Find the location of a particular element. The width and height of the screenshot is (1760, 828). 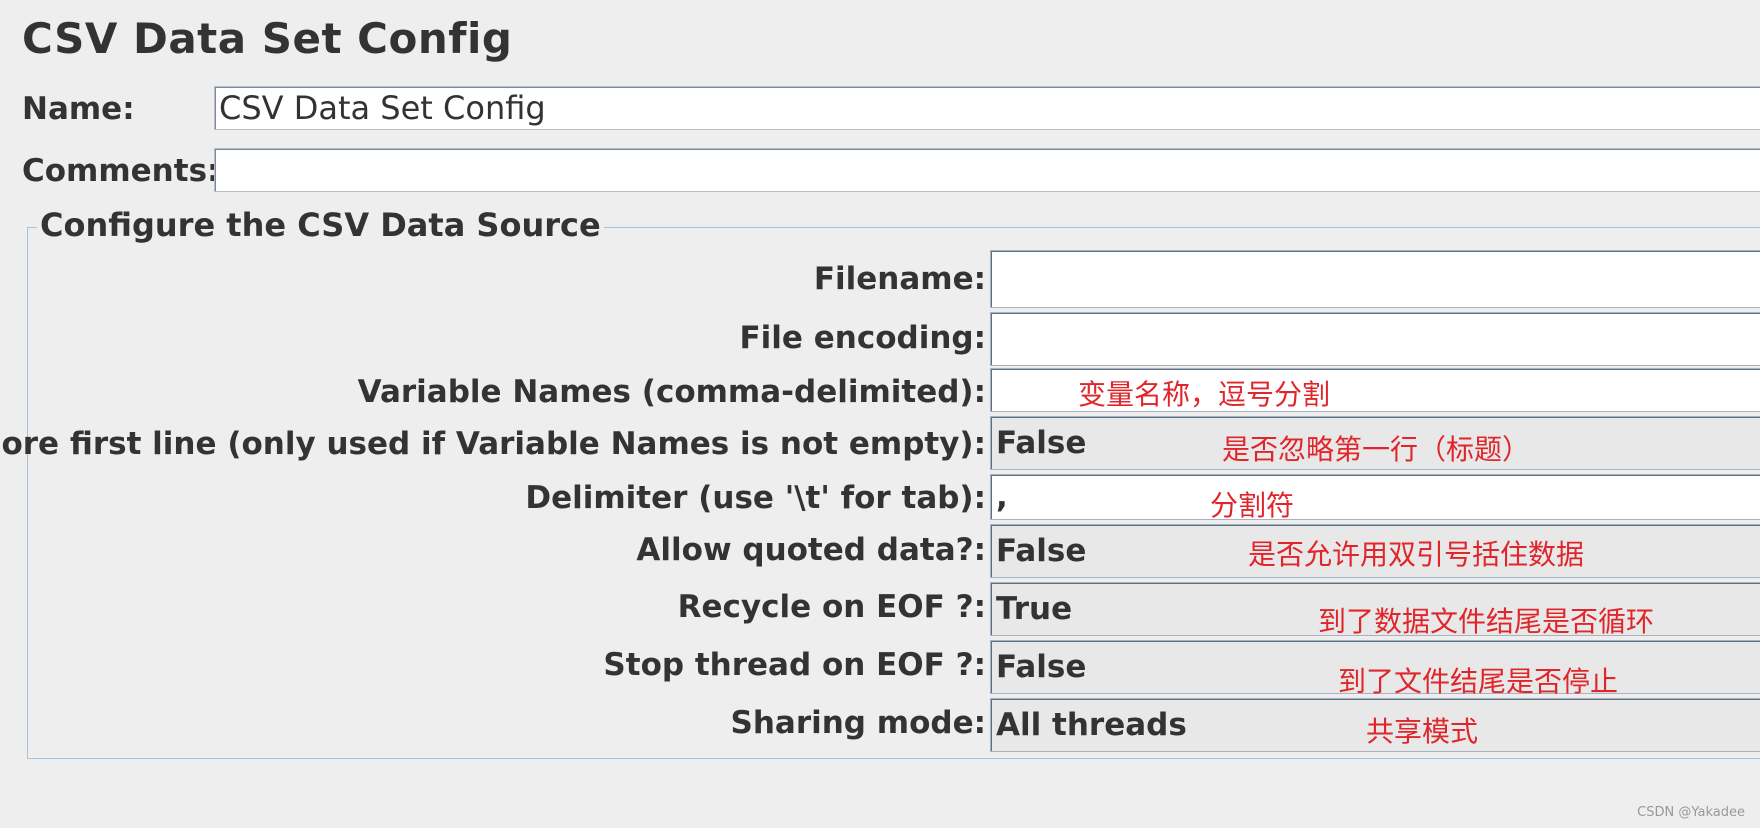

name-field: CSV Data Set Config is located at coordinates (987, 108).